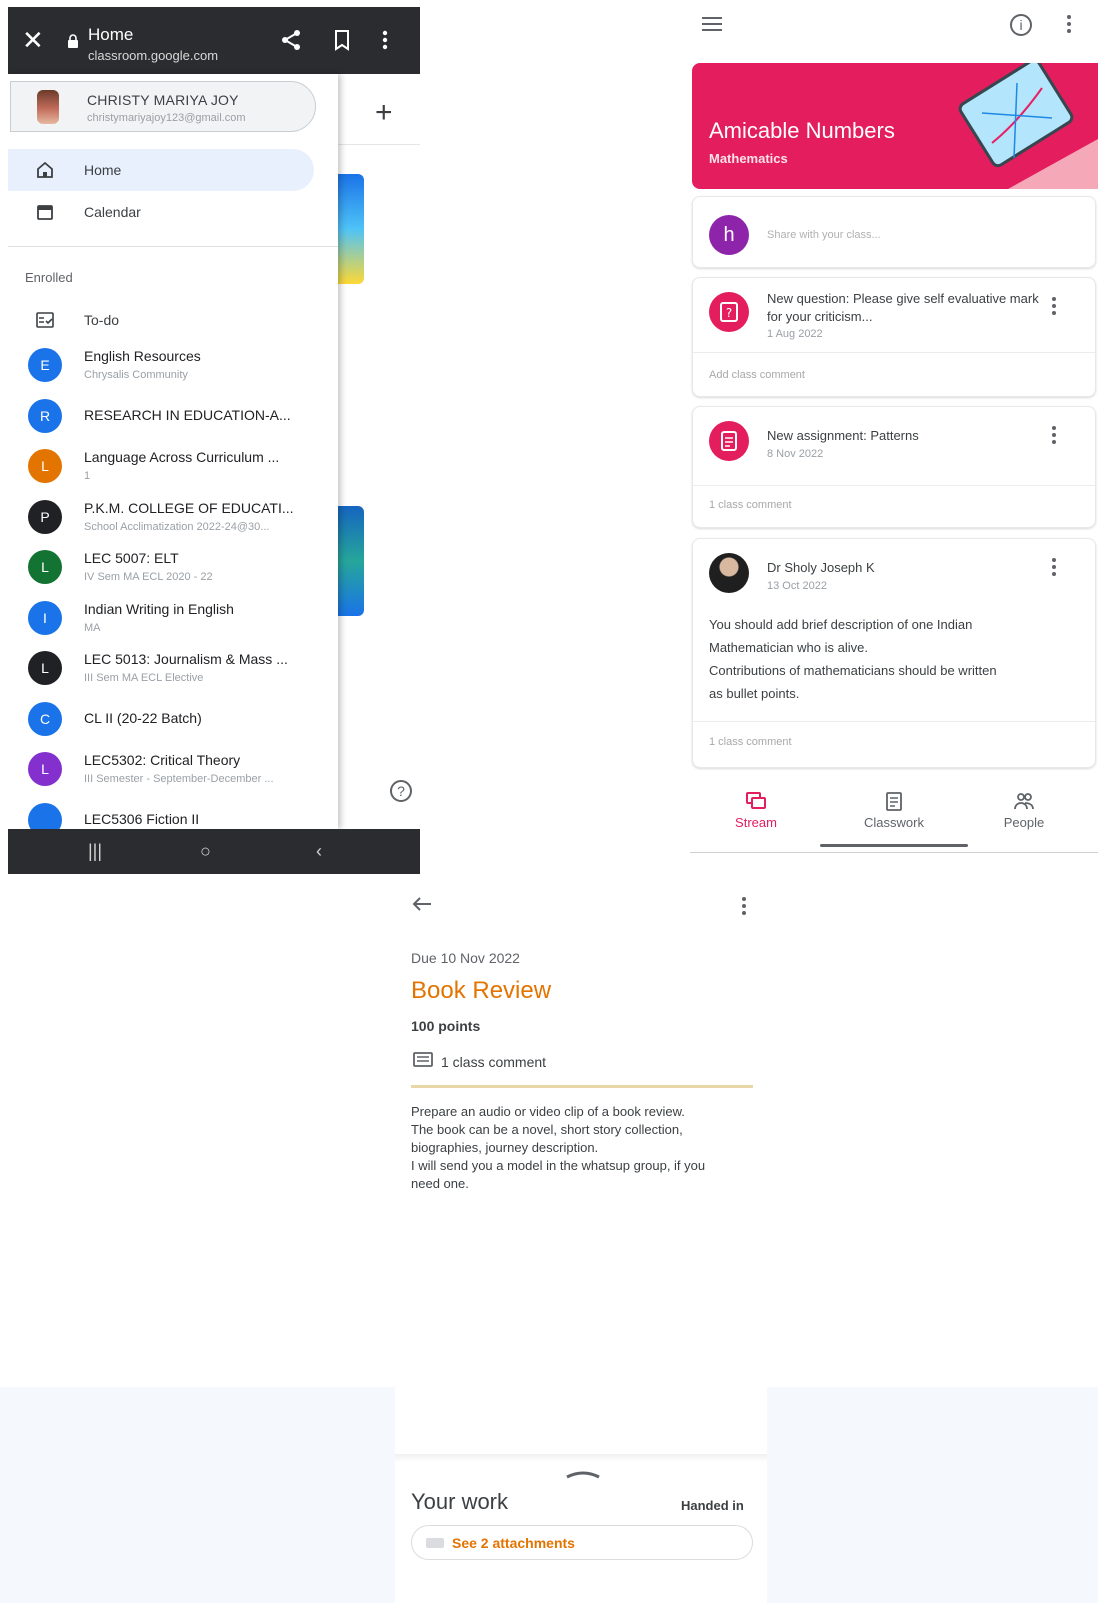 This screenshot has height=1603, width=1098. I want to click on course-item: C CL II (20-22 Batch), so click(173, 719).